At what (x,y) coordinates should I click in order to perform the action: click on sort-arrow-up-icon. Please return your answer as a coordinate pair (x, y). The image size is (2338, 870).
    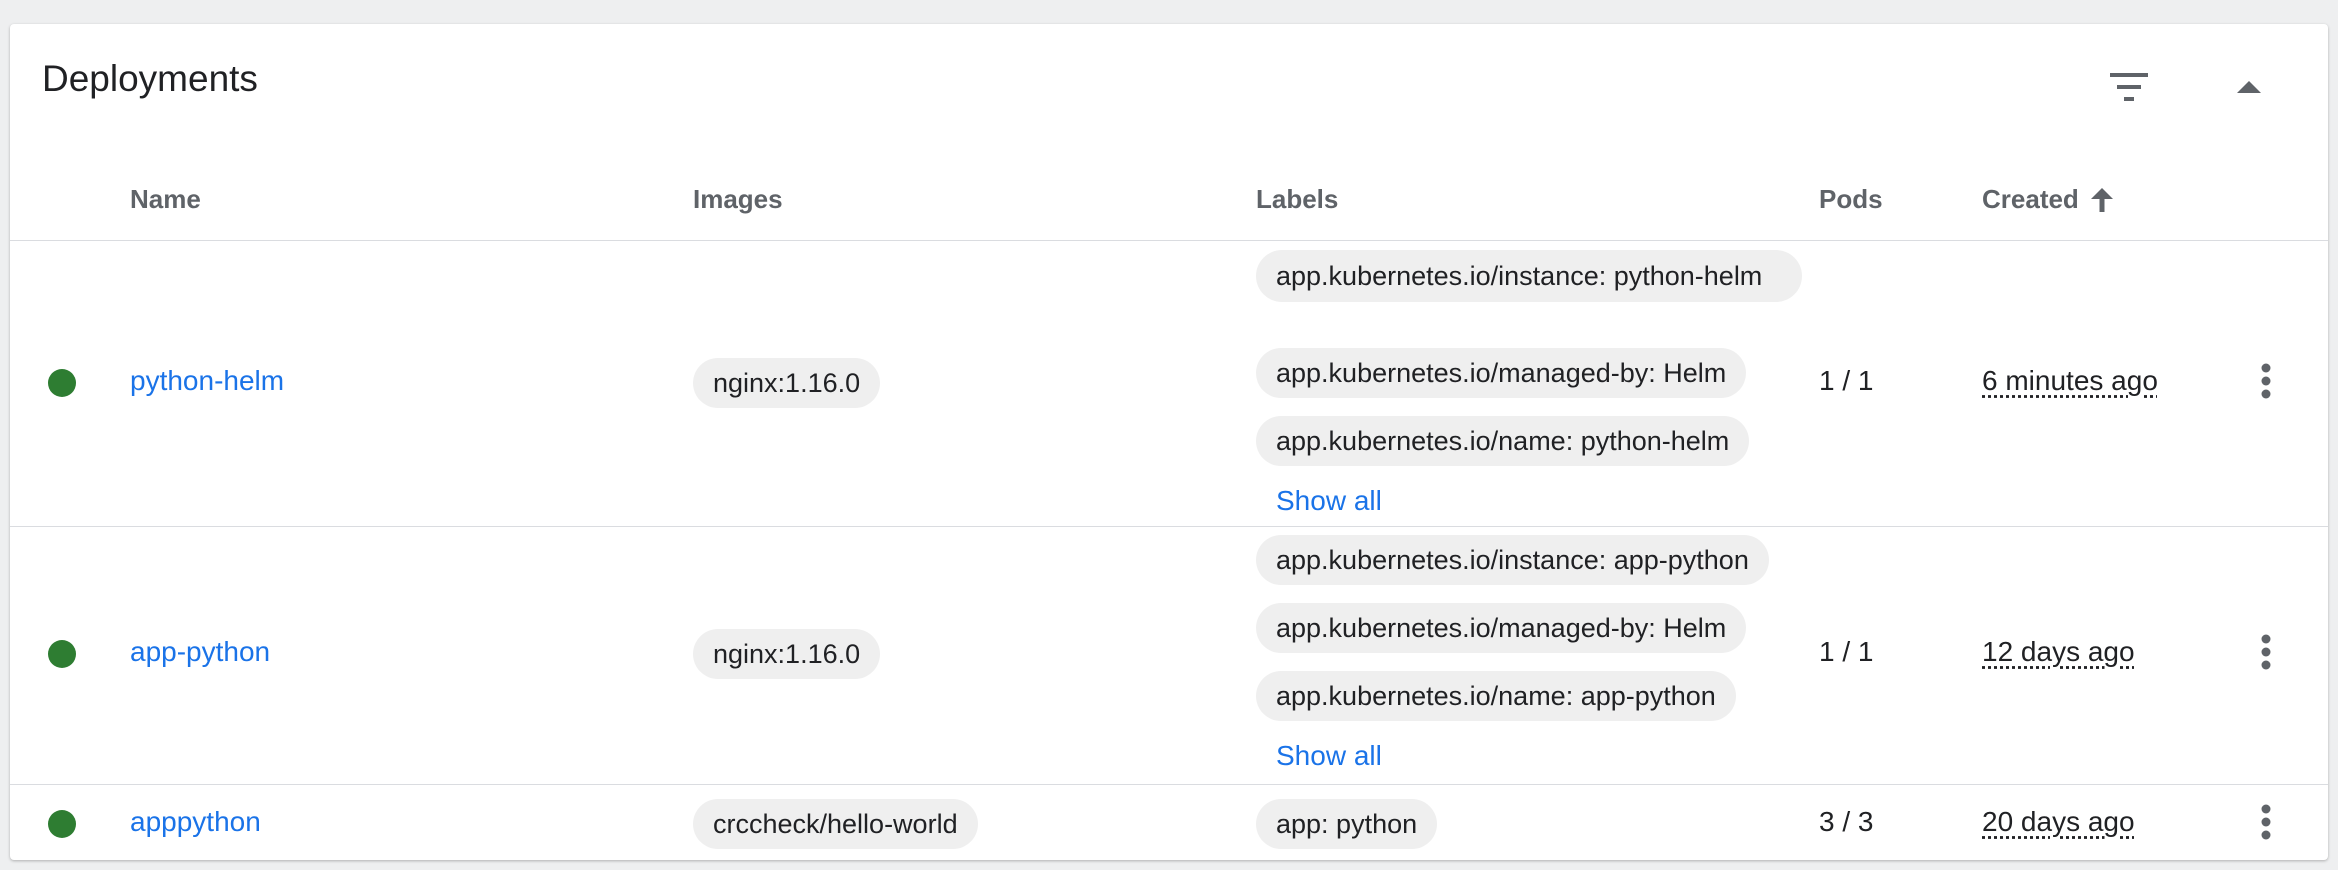
    Looking at the image, I should click on (2101, 199).